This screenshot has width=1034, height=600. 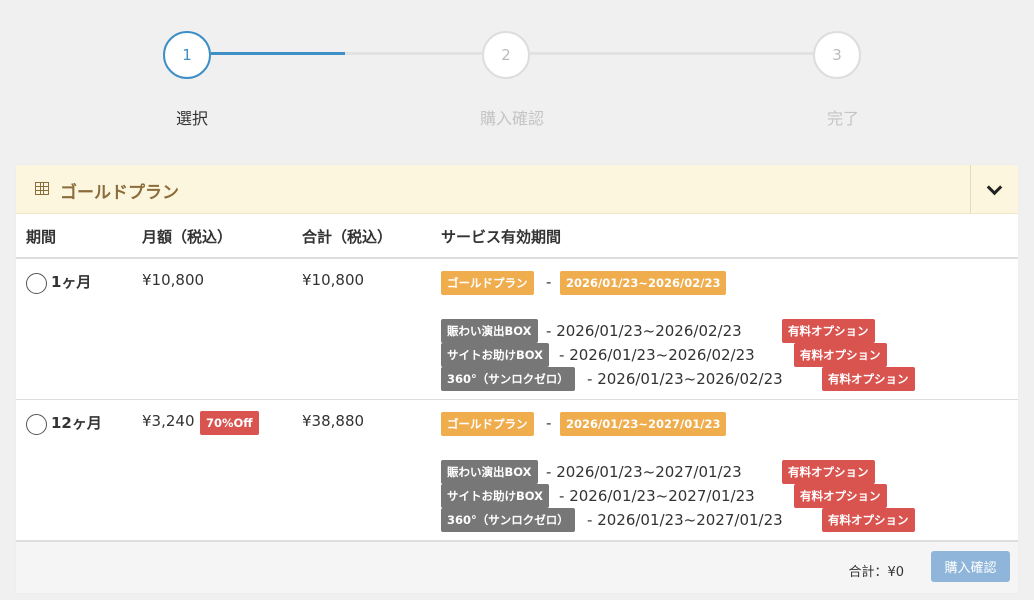 What do you see at coordinates (168, 421) in the screenshot?
I see `monthly-price: ¥3,240` at bounding box center [168, 421].